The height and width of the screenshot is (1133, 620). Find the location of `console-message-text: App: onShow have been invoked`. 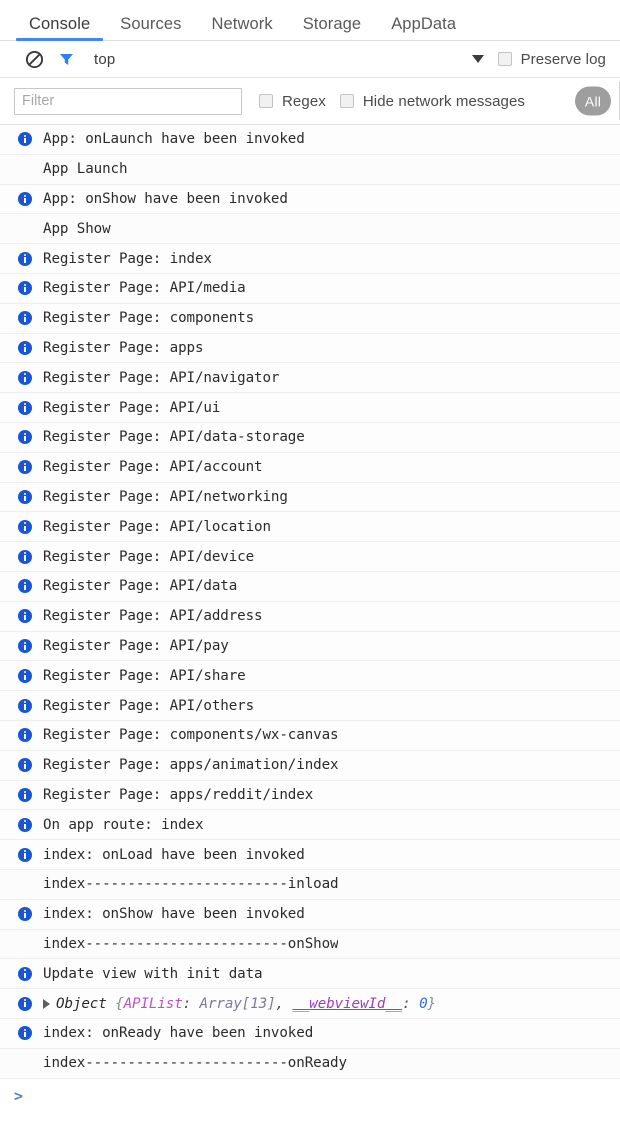

console-message-text: App: onShow have been invoked is located at coordinates (165, 198).